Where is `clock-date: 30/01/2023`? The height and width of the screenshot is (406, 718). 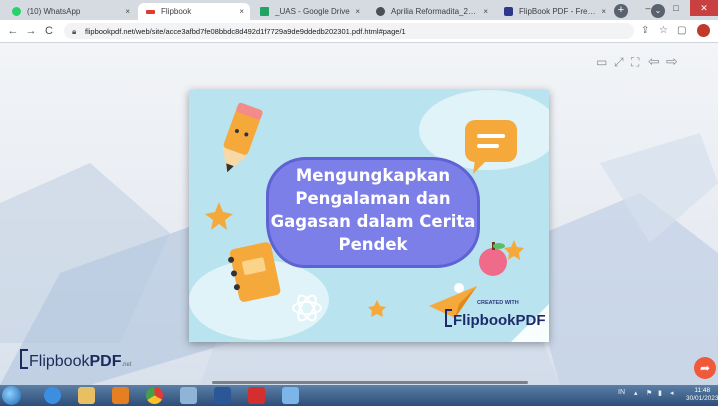
clock-date: 30/01/2023 is located at coordinates (702, 398).